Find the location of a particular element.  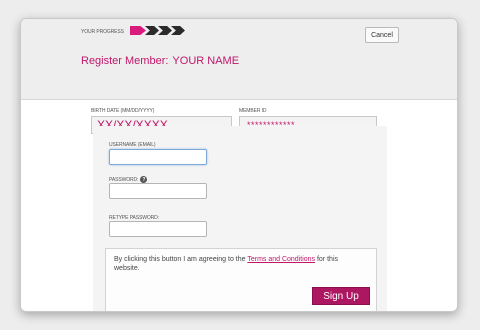

username-label: USERNAME (EMAIL) is located at coordinates (132, 145).